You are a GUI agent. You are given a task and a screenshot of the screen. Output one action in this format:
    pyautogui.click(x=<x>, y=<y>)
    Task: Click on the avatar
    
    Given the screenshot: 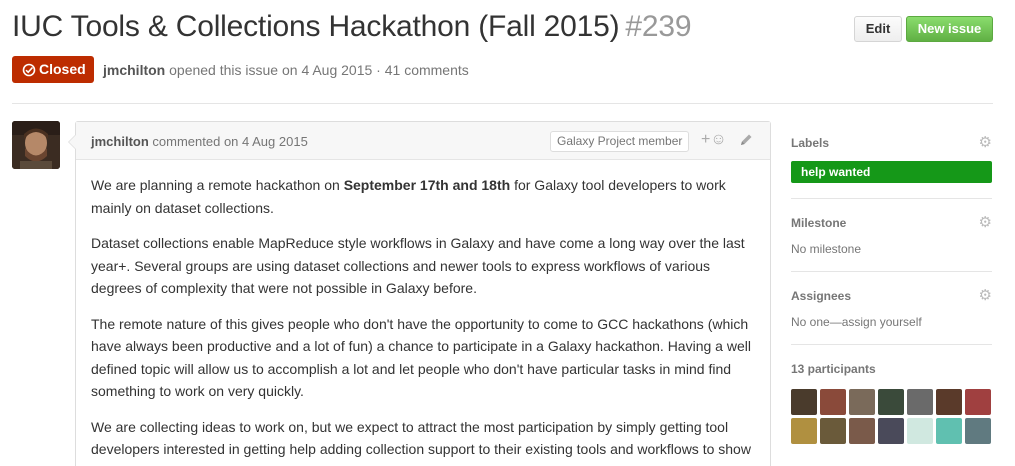 What is the action you would take?
    pyautogui.click(x=36, y=145)
    